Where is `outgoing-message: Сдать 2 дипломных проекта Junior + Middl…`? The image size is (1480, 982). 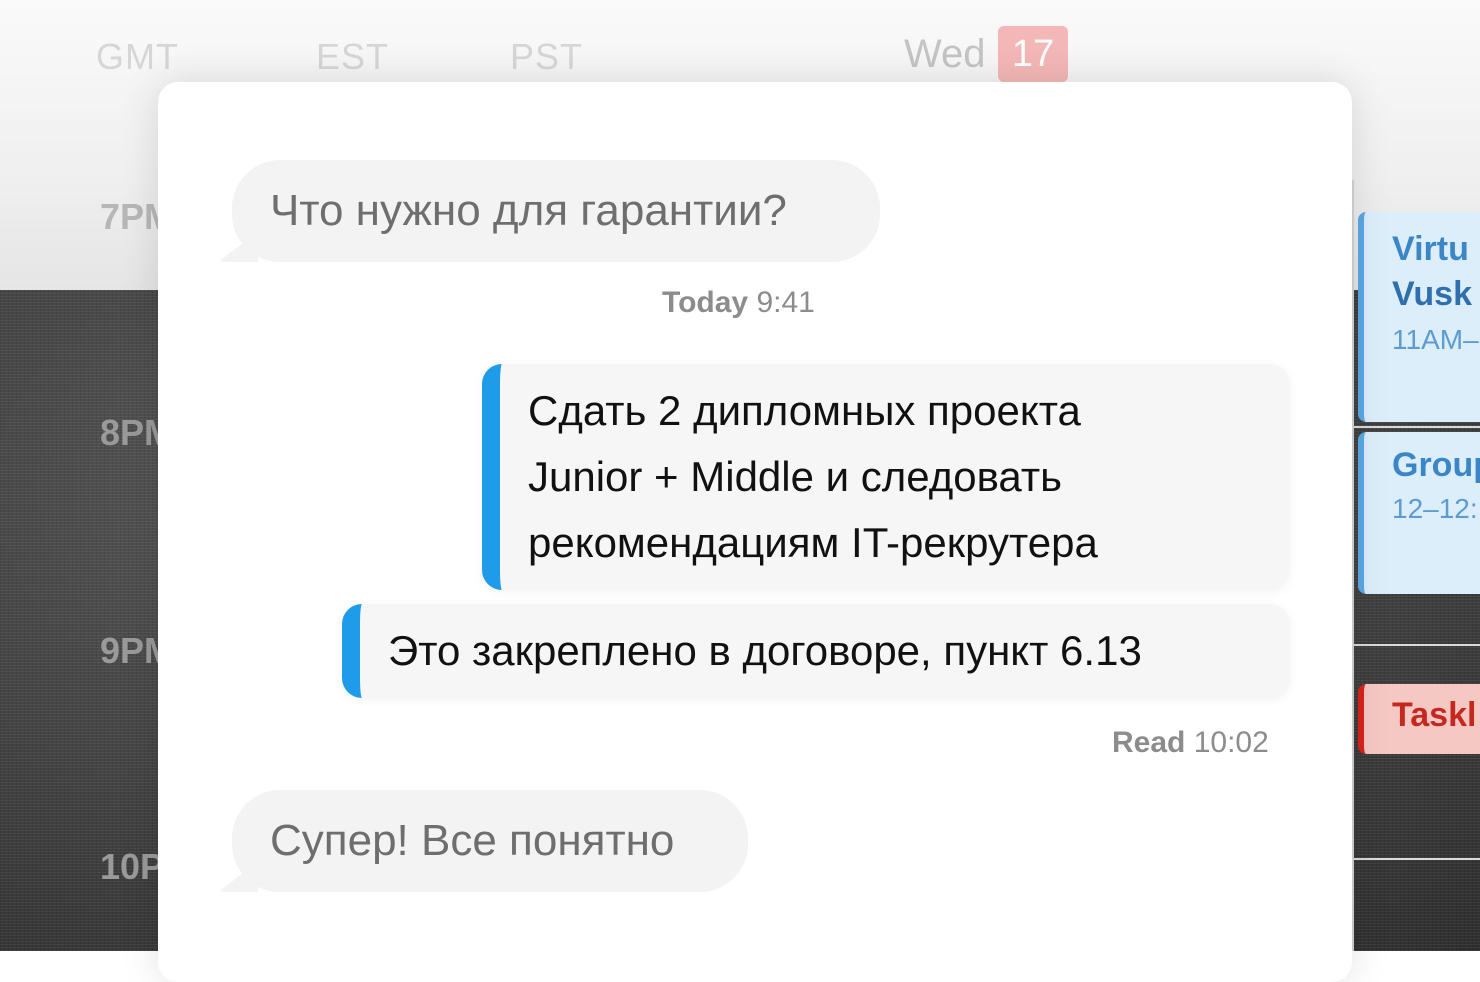 outgoing-message: Сдать 2 дипломных проекта Junior + Middl… is located at coordinates (886, 477).